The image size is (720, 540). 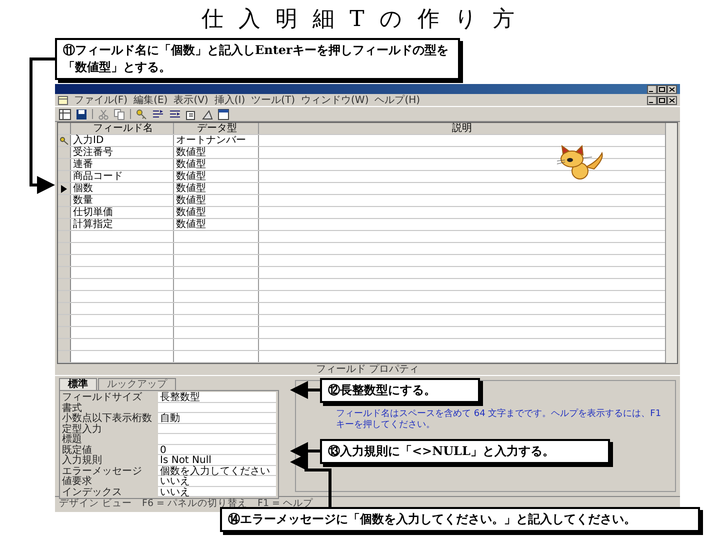 What do you see at coordinates (397, 100) in the screenshot?
I see `menu-item: ヘルプ(H)` at bounding box center [397, 100].